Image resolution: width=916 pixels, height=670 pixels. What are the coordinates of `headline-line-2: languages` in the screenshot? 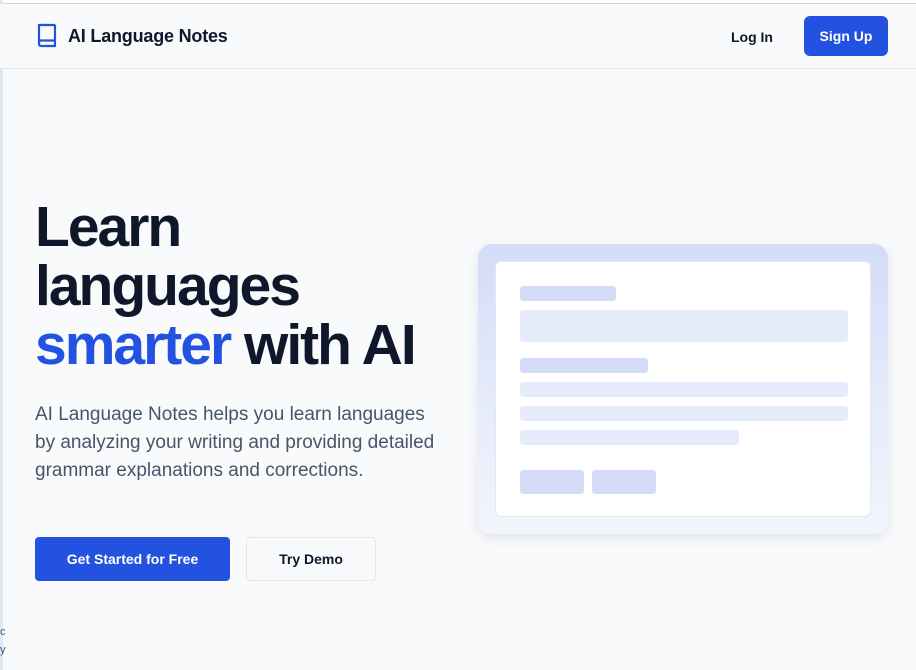 It's located at (168, 286).